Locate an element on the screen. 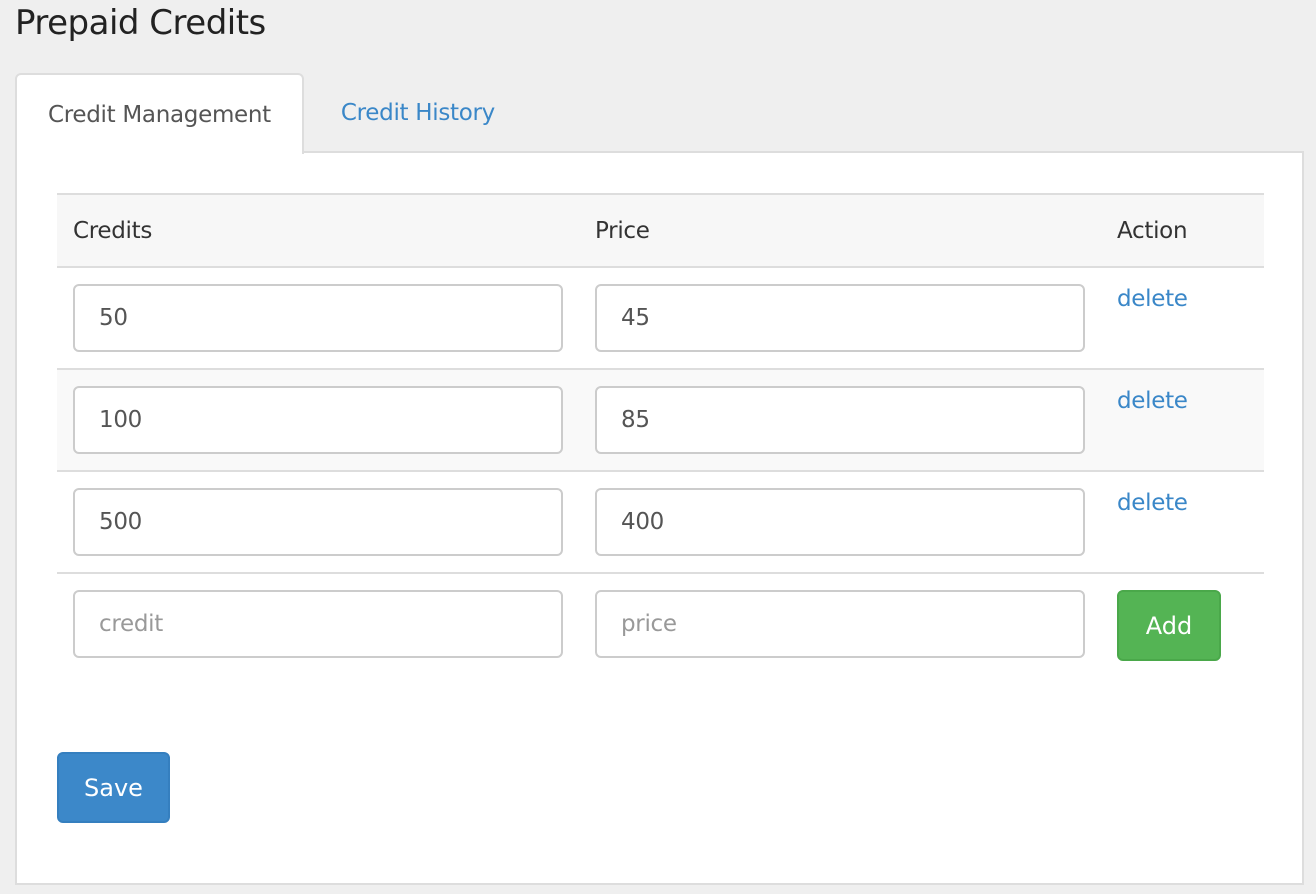 The width and height of the screenshot is (1316, 894). tab-credit-management: Credit Management is located at coordinates (159, 113).